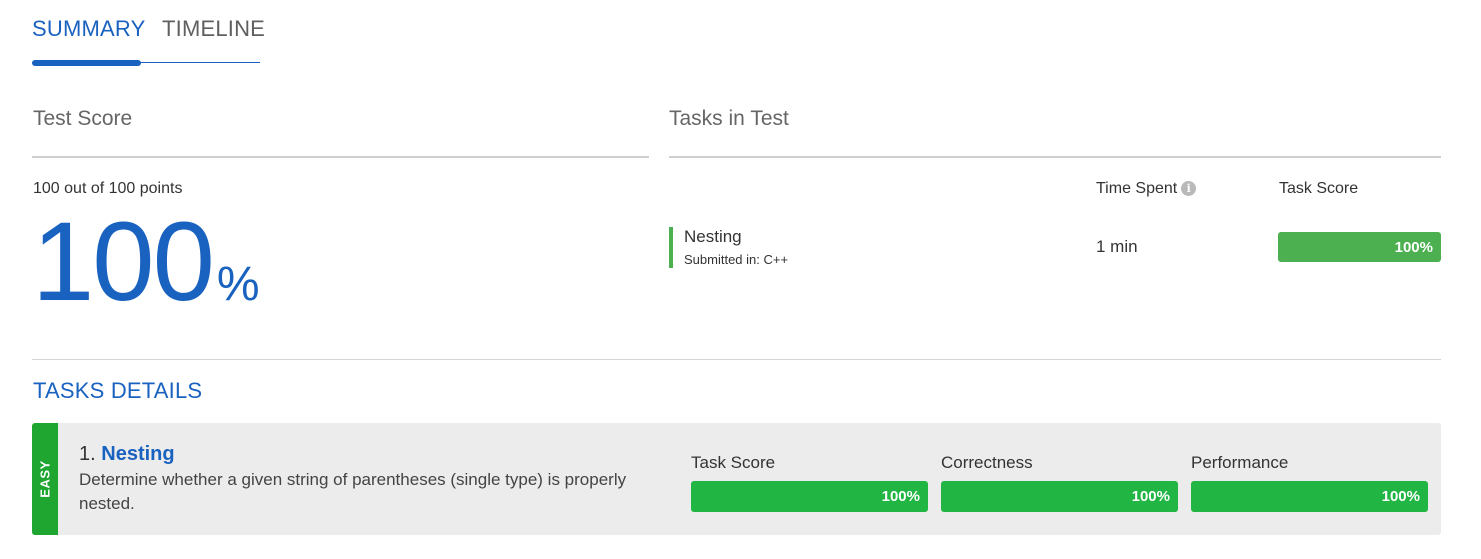  What do you see at coordinates (1240, 462) in the screenshot?
I see `metric-label-performance: Performance` at bounding box center [1240, 462].